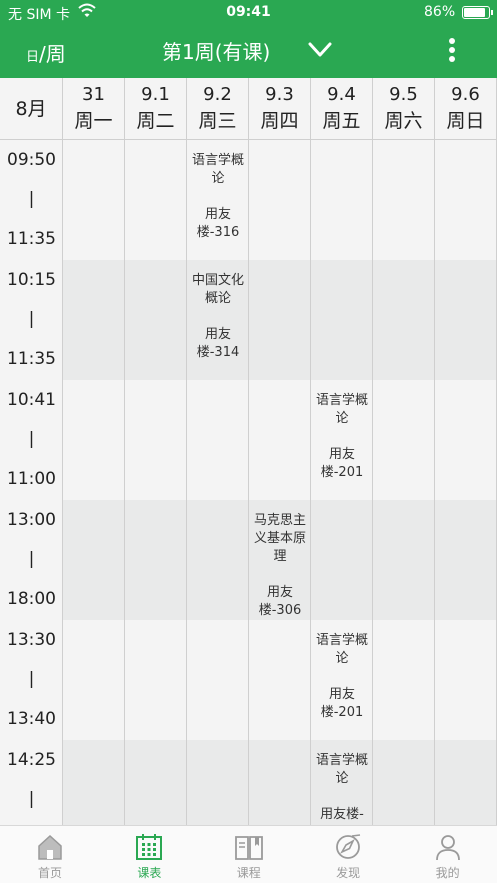 This screenshot has height=883, width=497. What do you see at coordinates (31, 782) in the screenshot?
I see `time-cell: 14:25 |` at bounding box center [31, 782].